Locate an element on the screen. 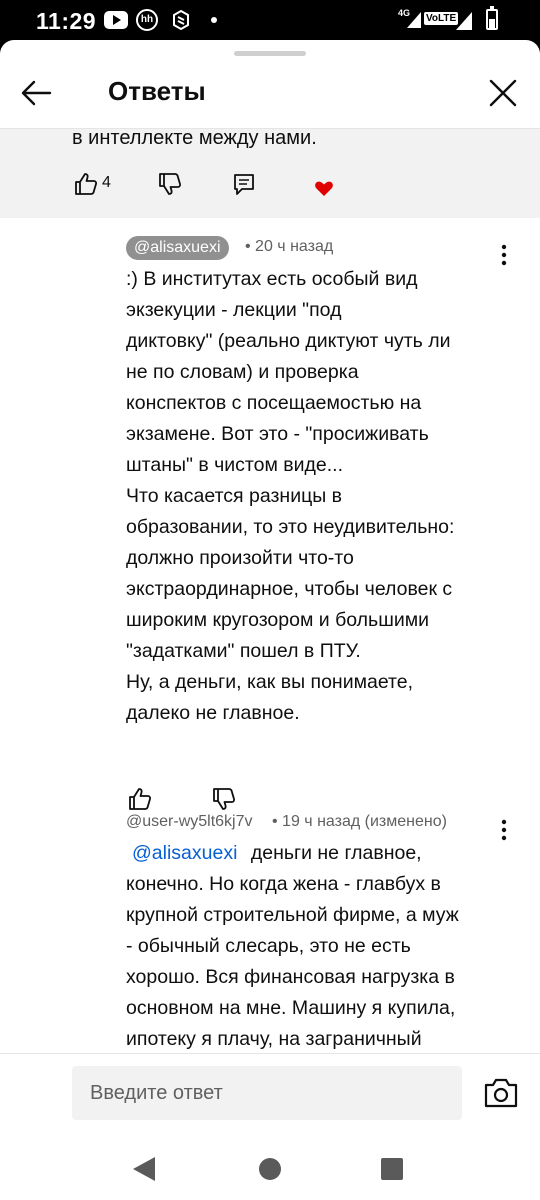  volte-icon: VoLTE is located at coordinates (441, 18).